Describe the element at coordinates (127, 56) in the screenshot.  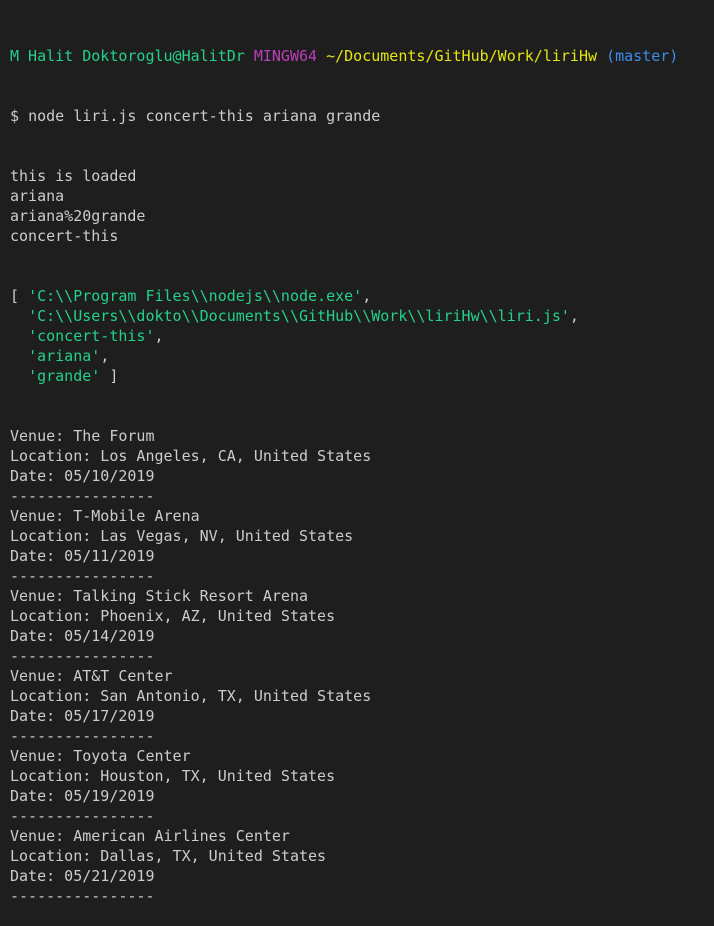
I see `prompt-user-host: M Halit Doktoroglu@HalitDr` at that location.